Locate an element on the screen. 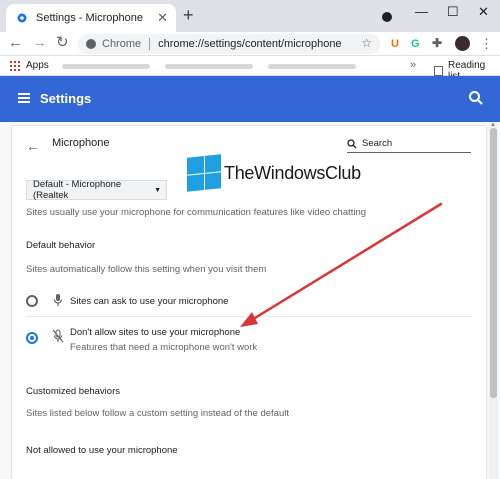 The height and width of the screenshot is (479, 500). maximize-button: ☐ is located at coordinates (453, 12).